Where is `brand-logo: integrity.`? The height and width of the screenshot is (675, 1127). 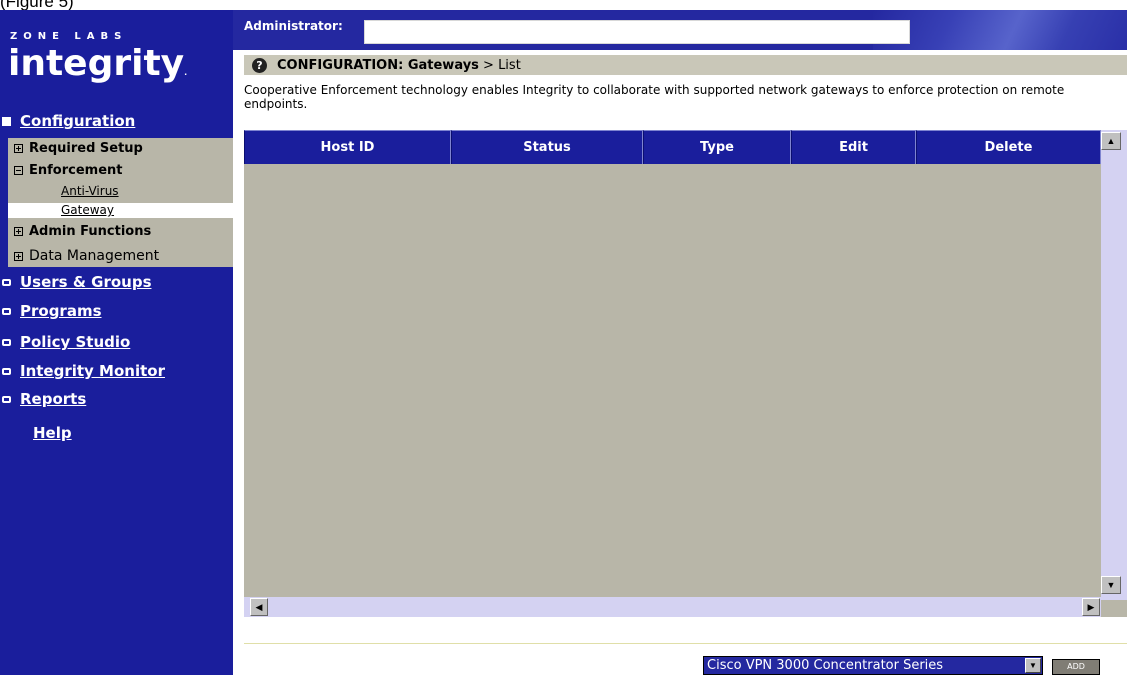 brand-logo: integrity. is located at coordinates (97, 63).